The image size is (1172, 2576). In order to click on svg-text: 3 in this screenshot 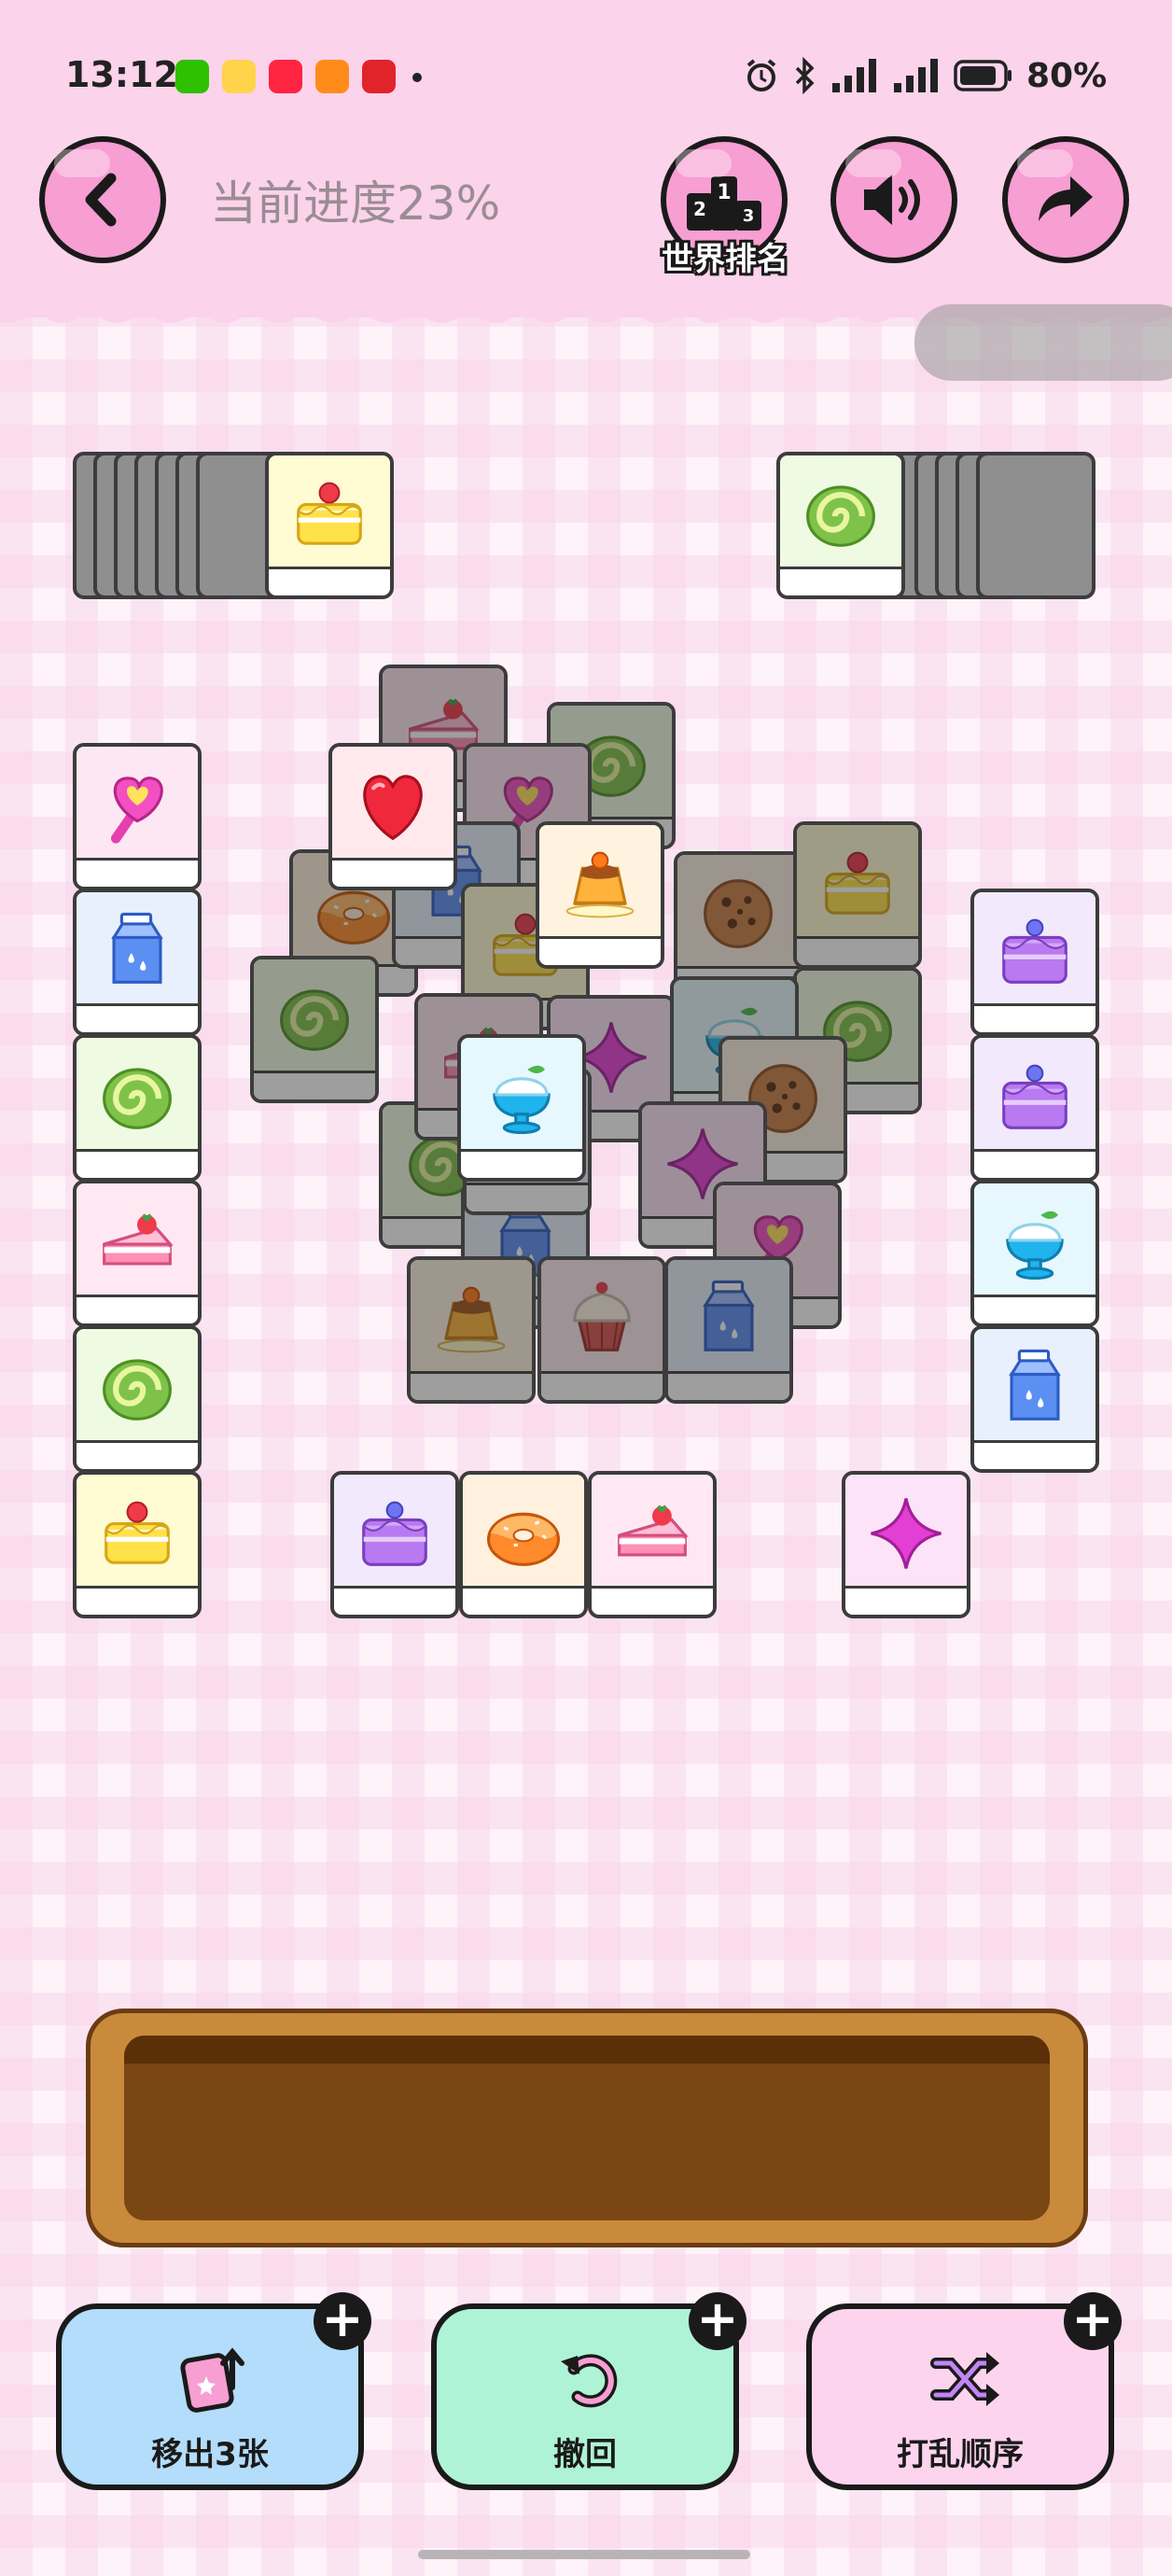, I will do `click(749, 216)`.